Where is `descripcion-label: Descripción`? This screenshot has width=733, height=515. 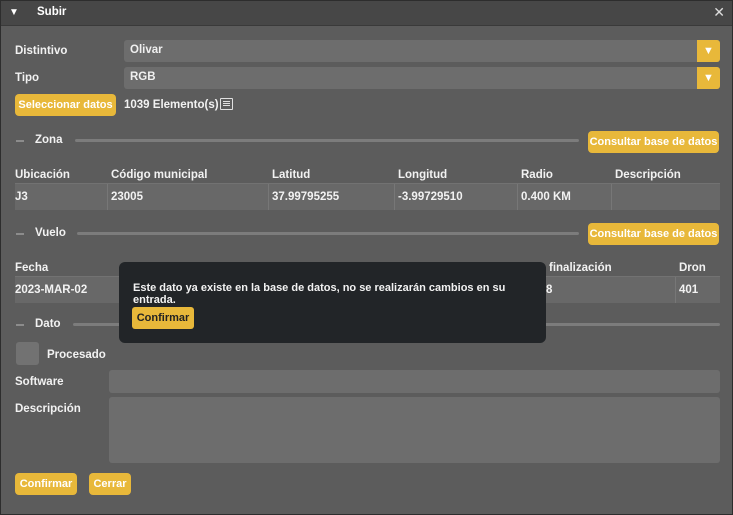 descripcion-label: Descripción is located at coordinates (48, 409).